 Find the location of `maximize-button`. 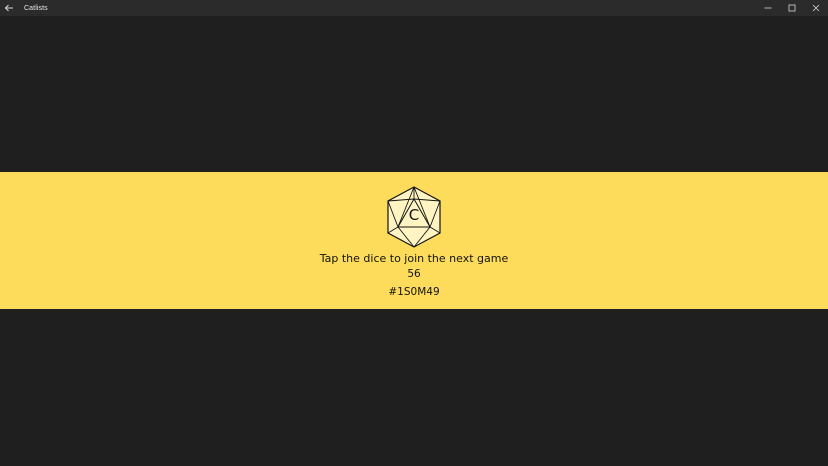

maximize-button is located at coordinates (792, 8).